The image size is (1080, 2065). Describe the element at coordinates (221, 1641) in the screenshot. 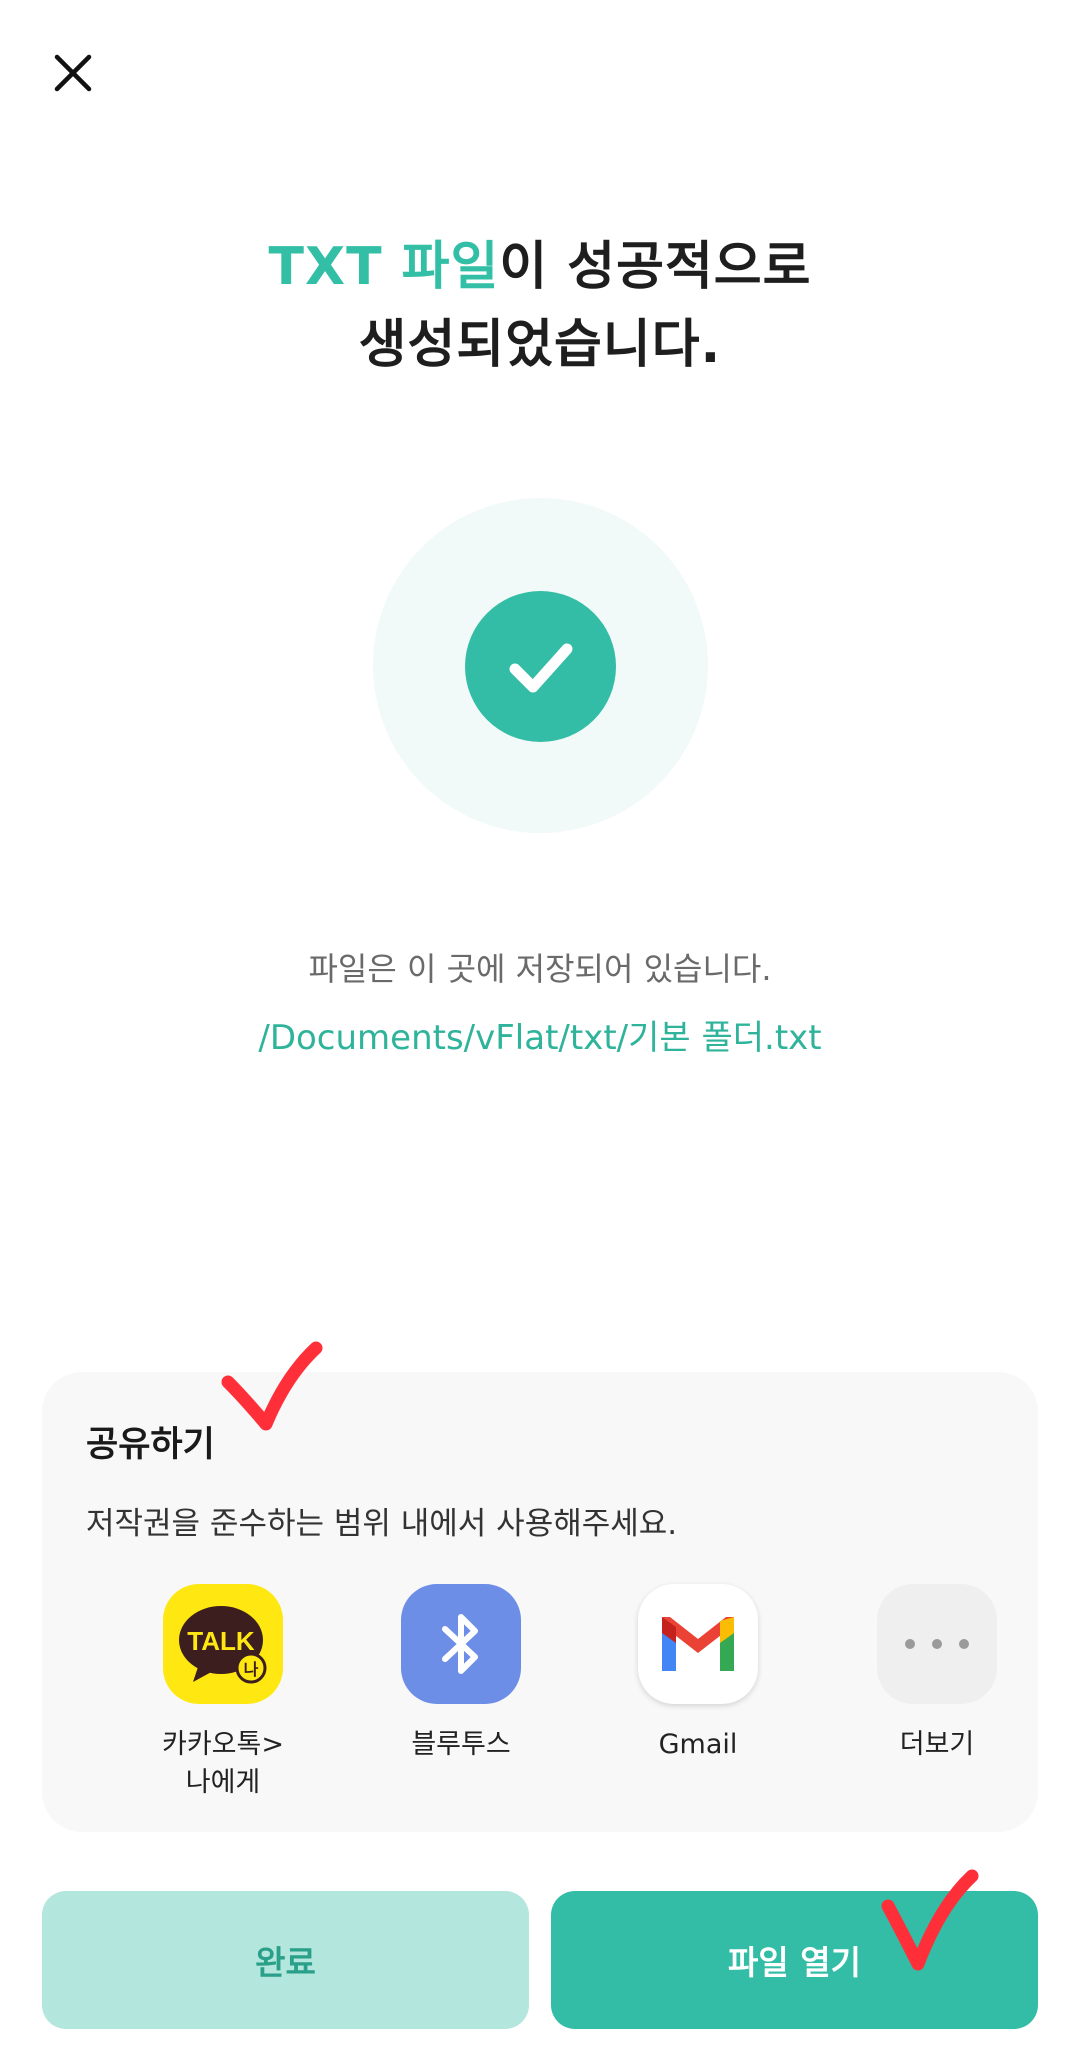

I see `kakaotalk-icon-text: TALK` at that location.